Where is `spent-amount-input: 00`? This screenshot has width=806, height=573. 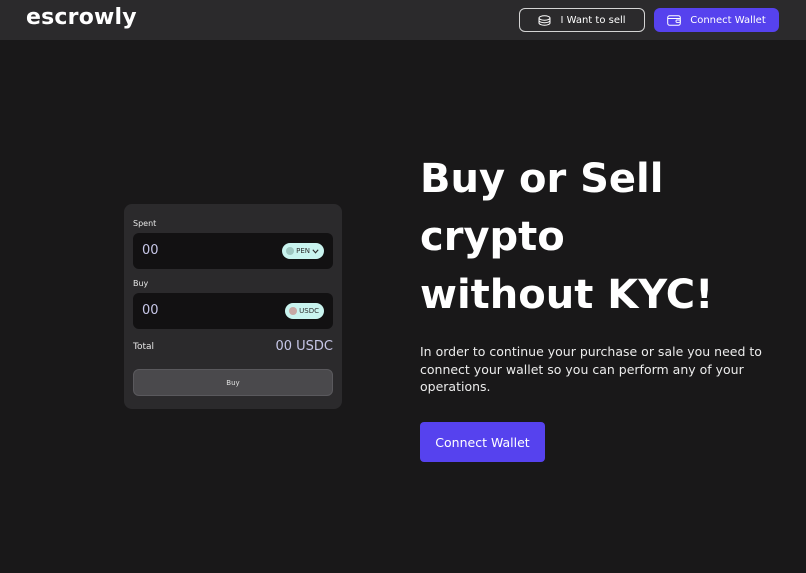 spent-amount-input: 00 is located at coordinates (150, 250).